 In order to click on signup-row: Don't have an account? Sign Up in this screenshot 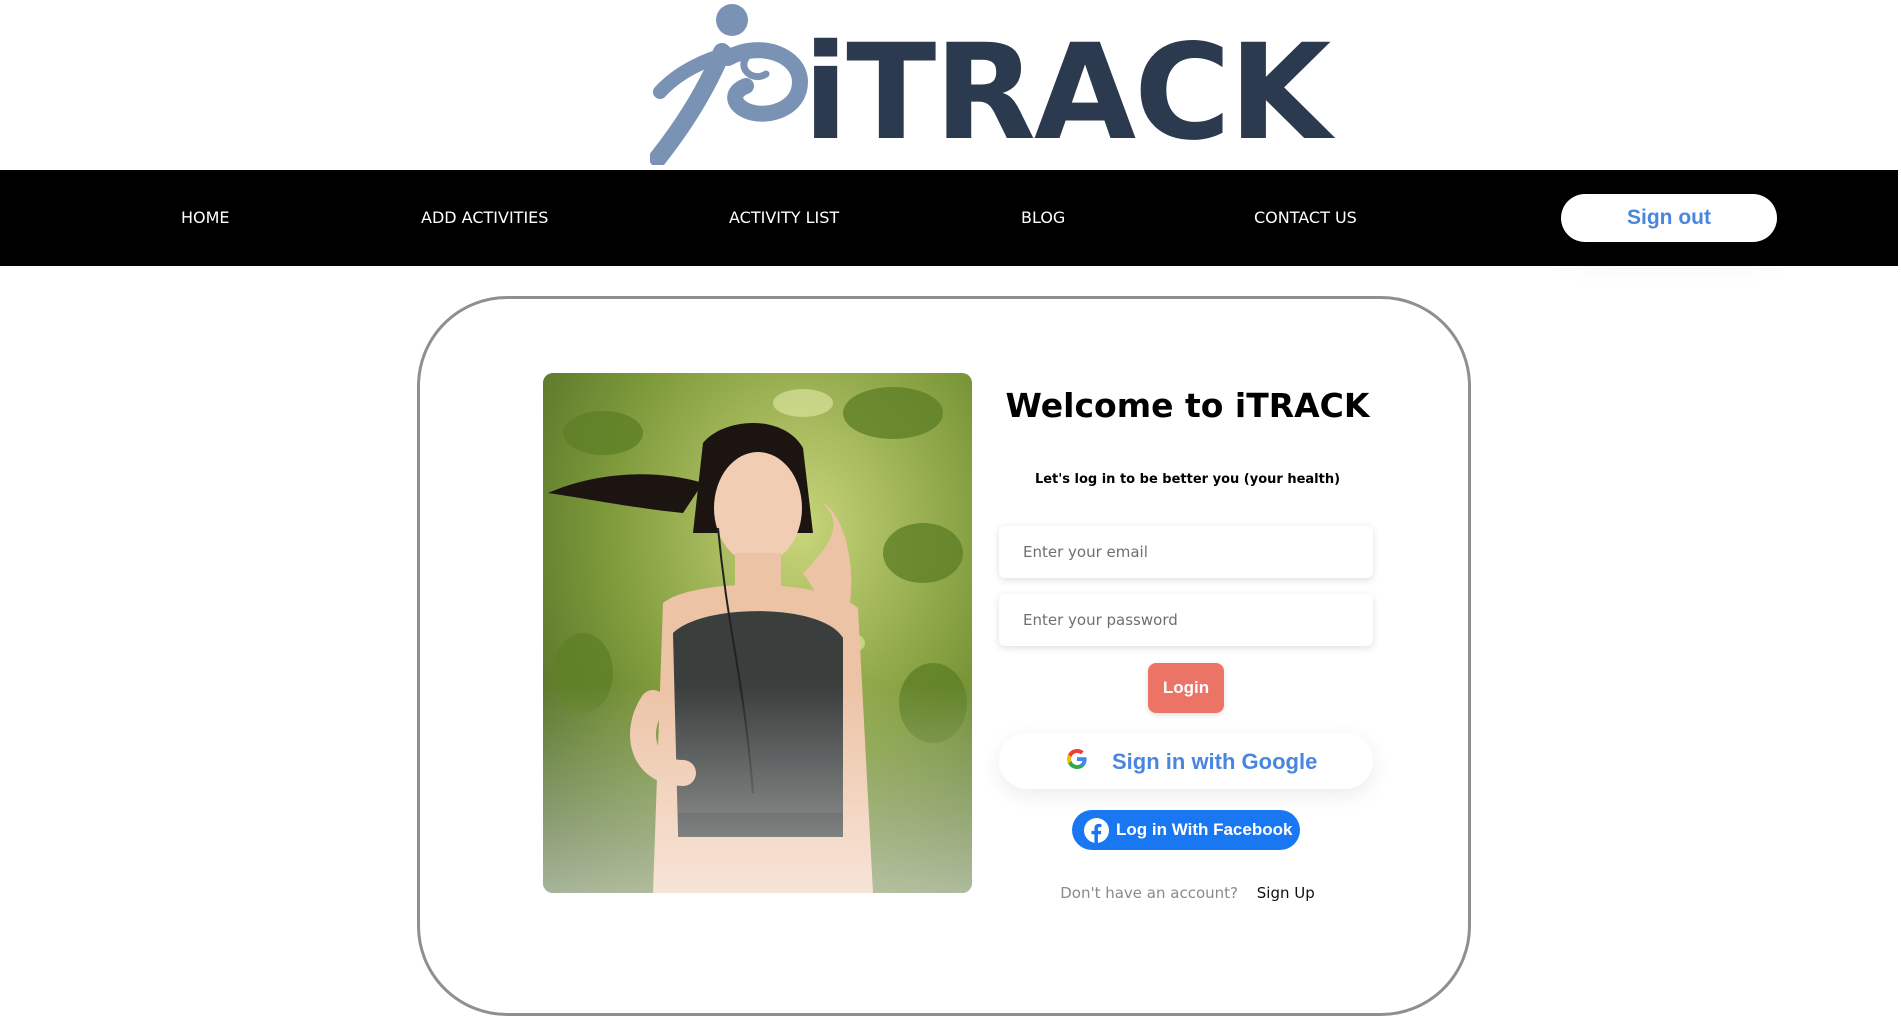, I will do `click(1187, 893)`.